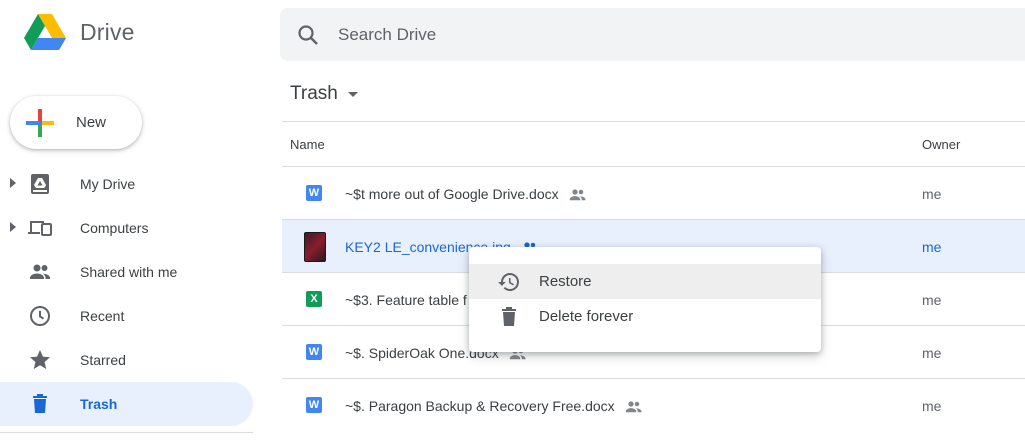 Image resolution: width=1025 pixels, height=441 pixels. I want to click on file-name: ~$3. Feature table f, so click(406, 300).